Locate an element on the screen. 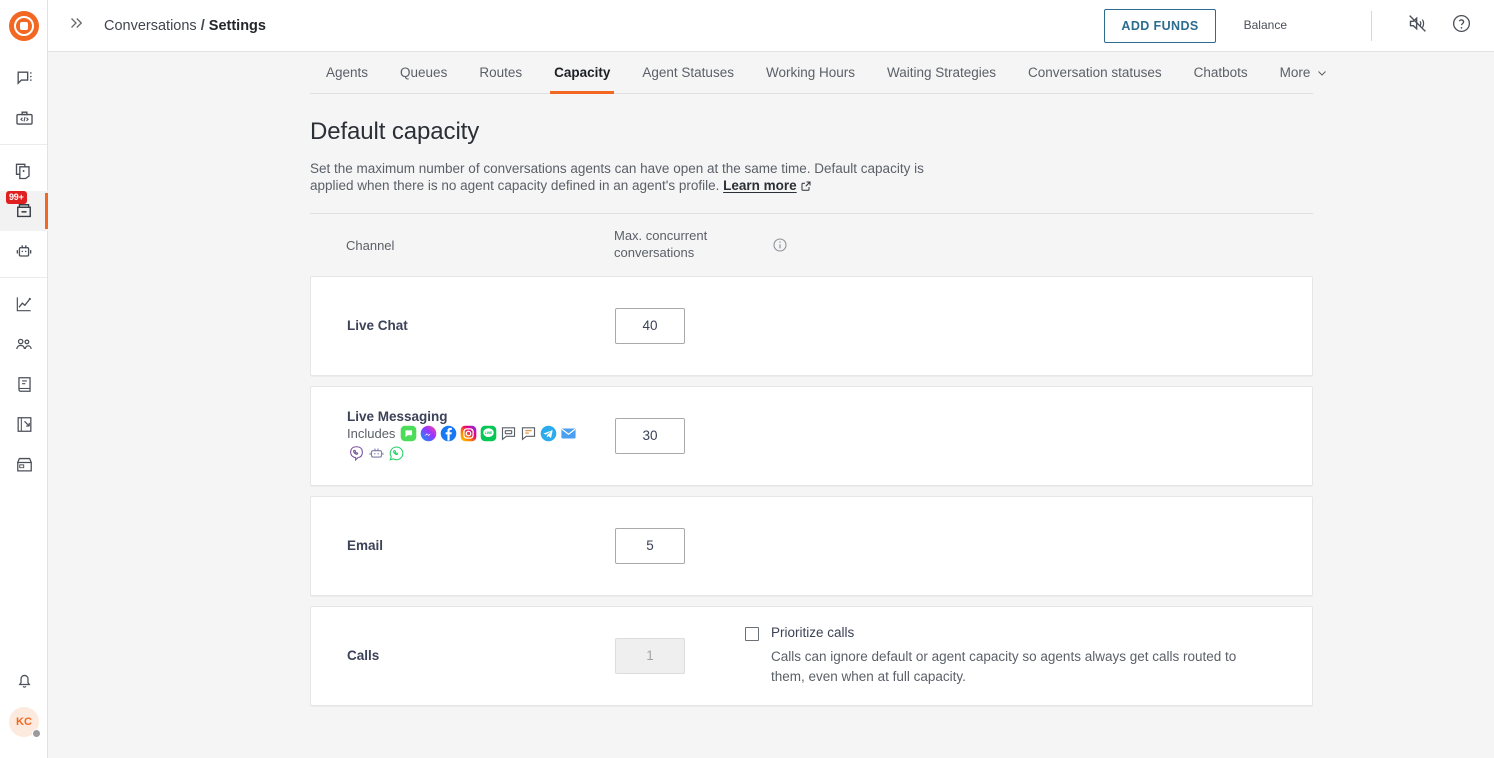 Image resolution: width=1494 pixels, height=758 pixels. copy-documents-icon is located at coordinates (24, 171).